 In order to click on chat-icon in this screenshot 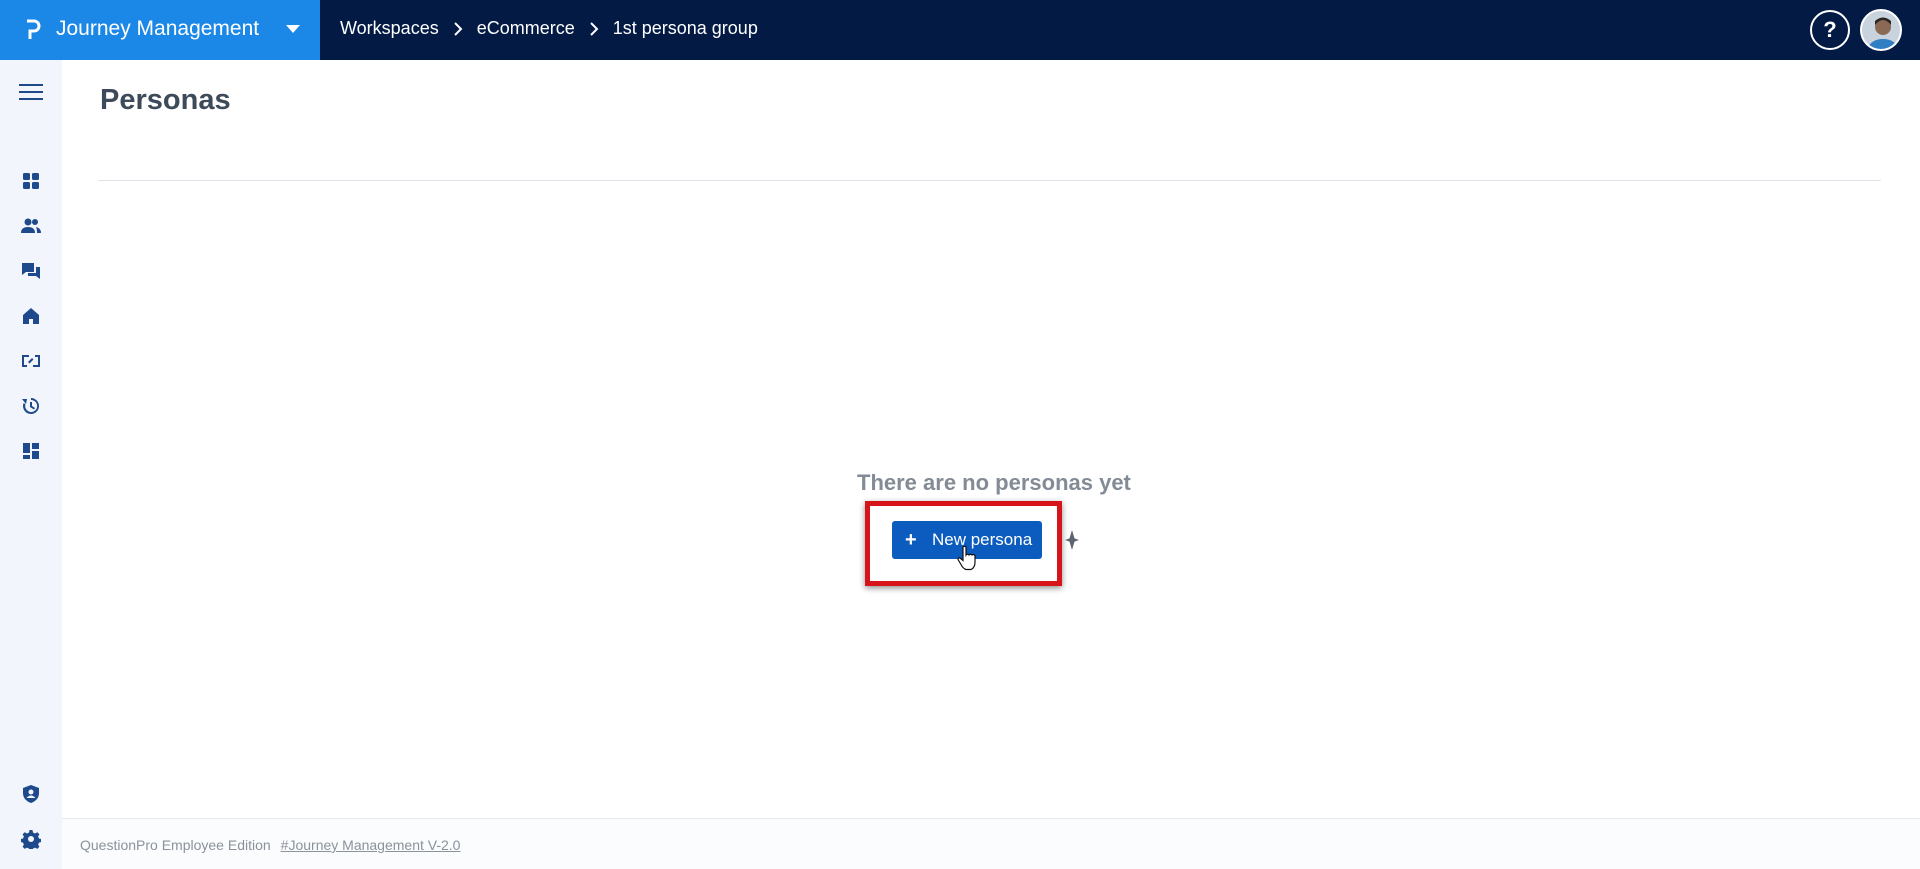, I will do `click(31, 271)`.